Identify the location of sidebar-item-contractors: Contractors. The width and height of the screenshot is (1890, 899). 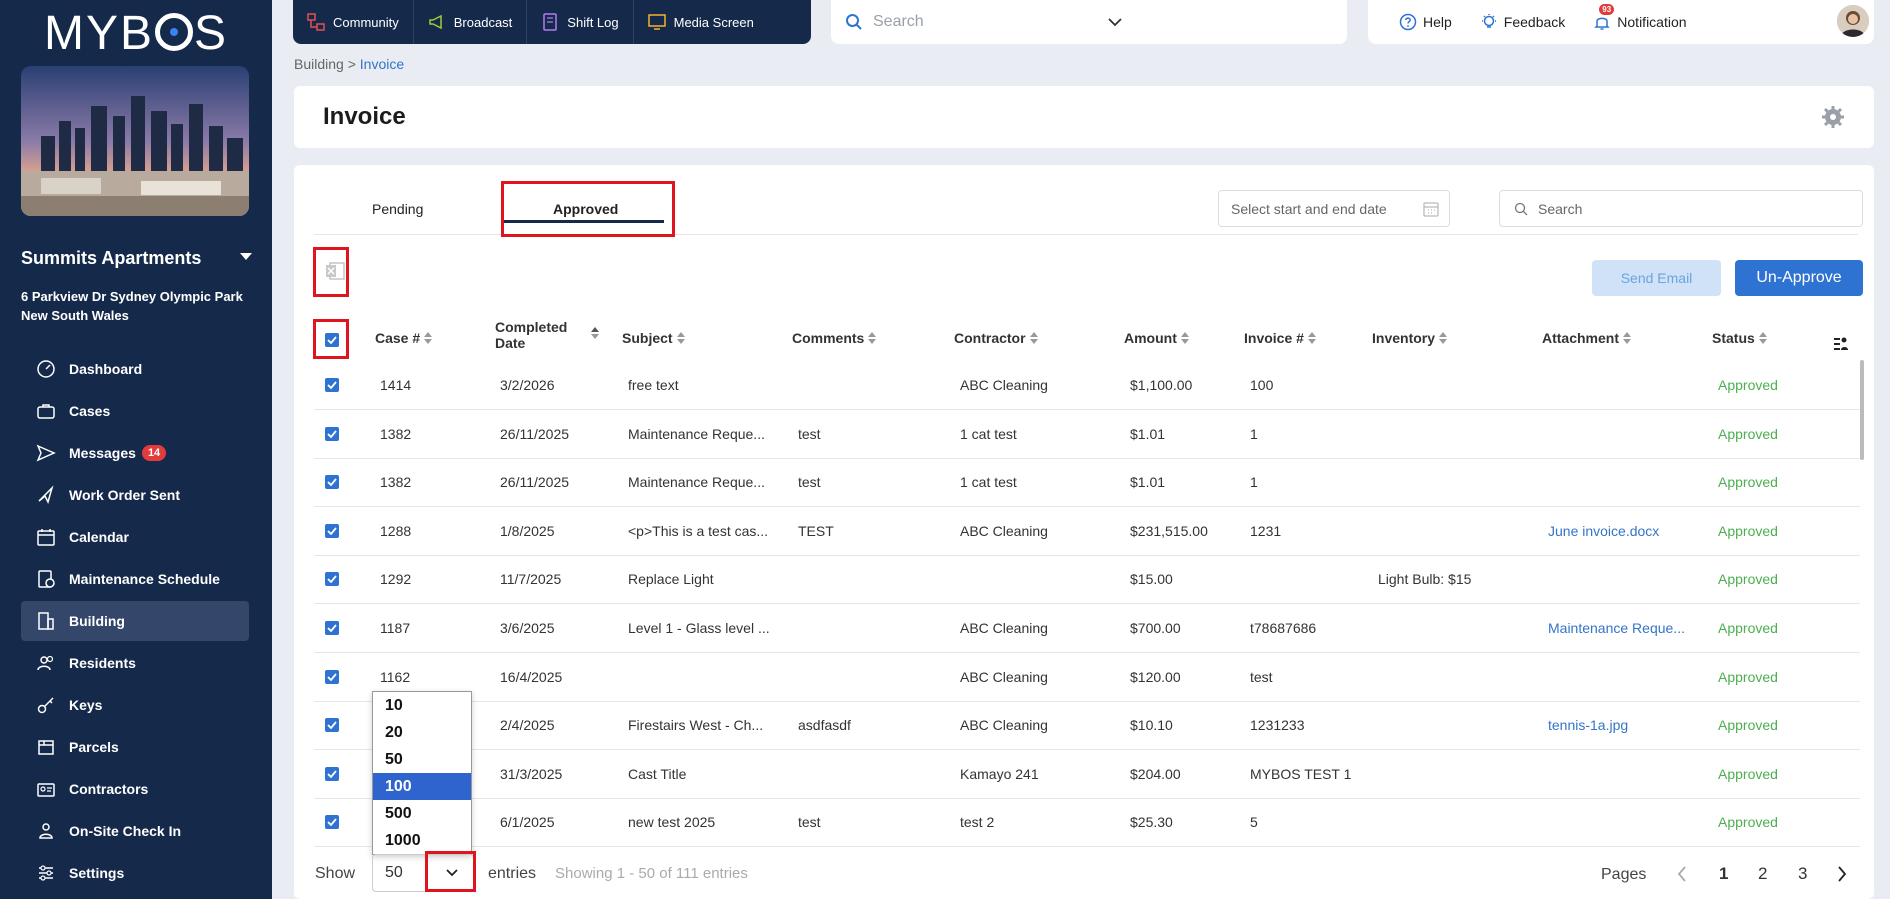
(135, 789).